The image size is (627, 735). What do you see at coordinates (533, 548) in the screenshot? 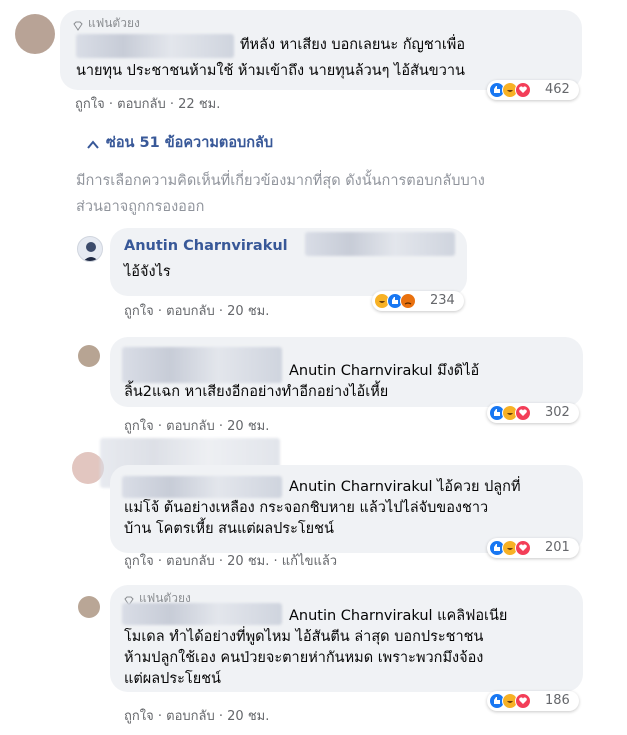
I see `reaction-summary: 201` at bounding box center [533, 548].